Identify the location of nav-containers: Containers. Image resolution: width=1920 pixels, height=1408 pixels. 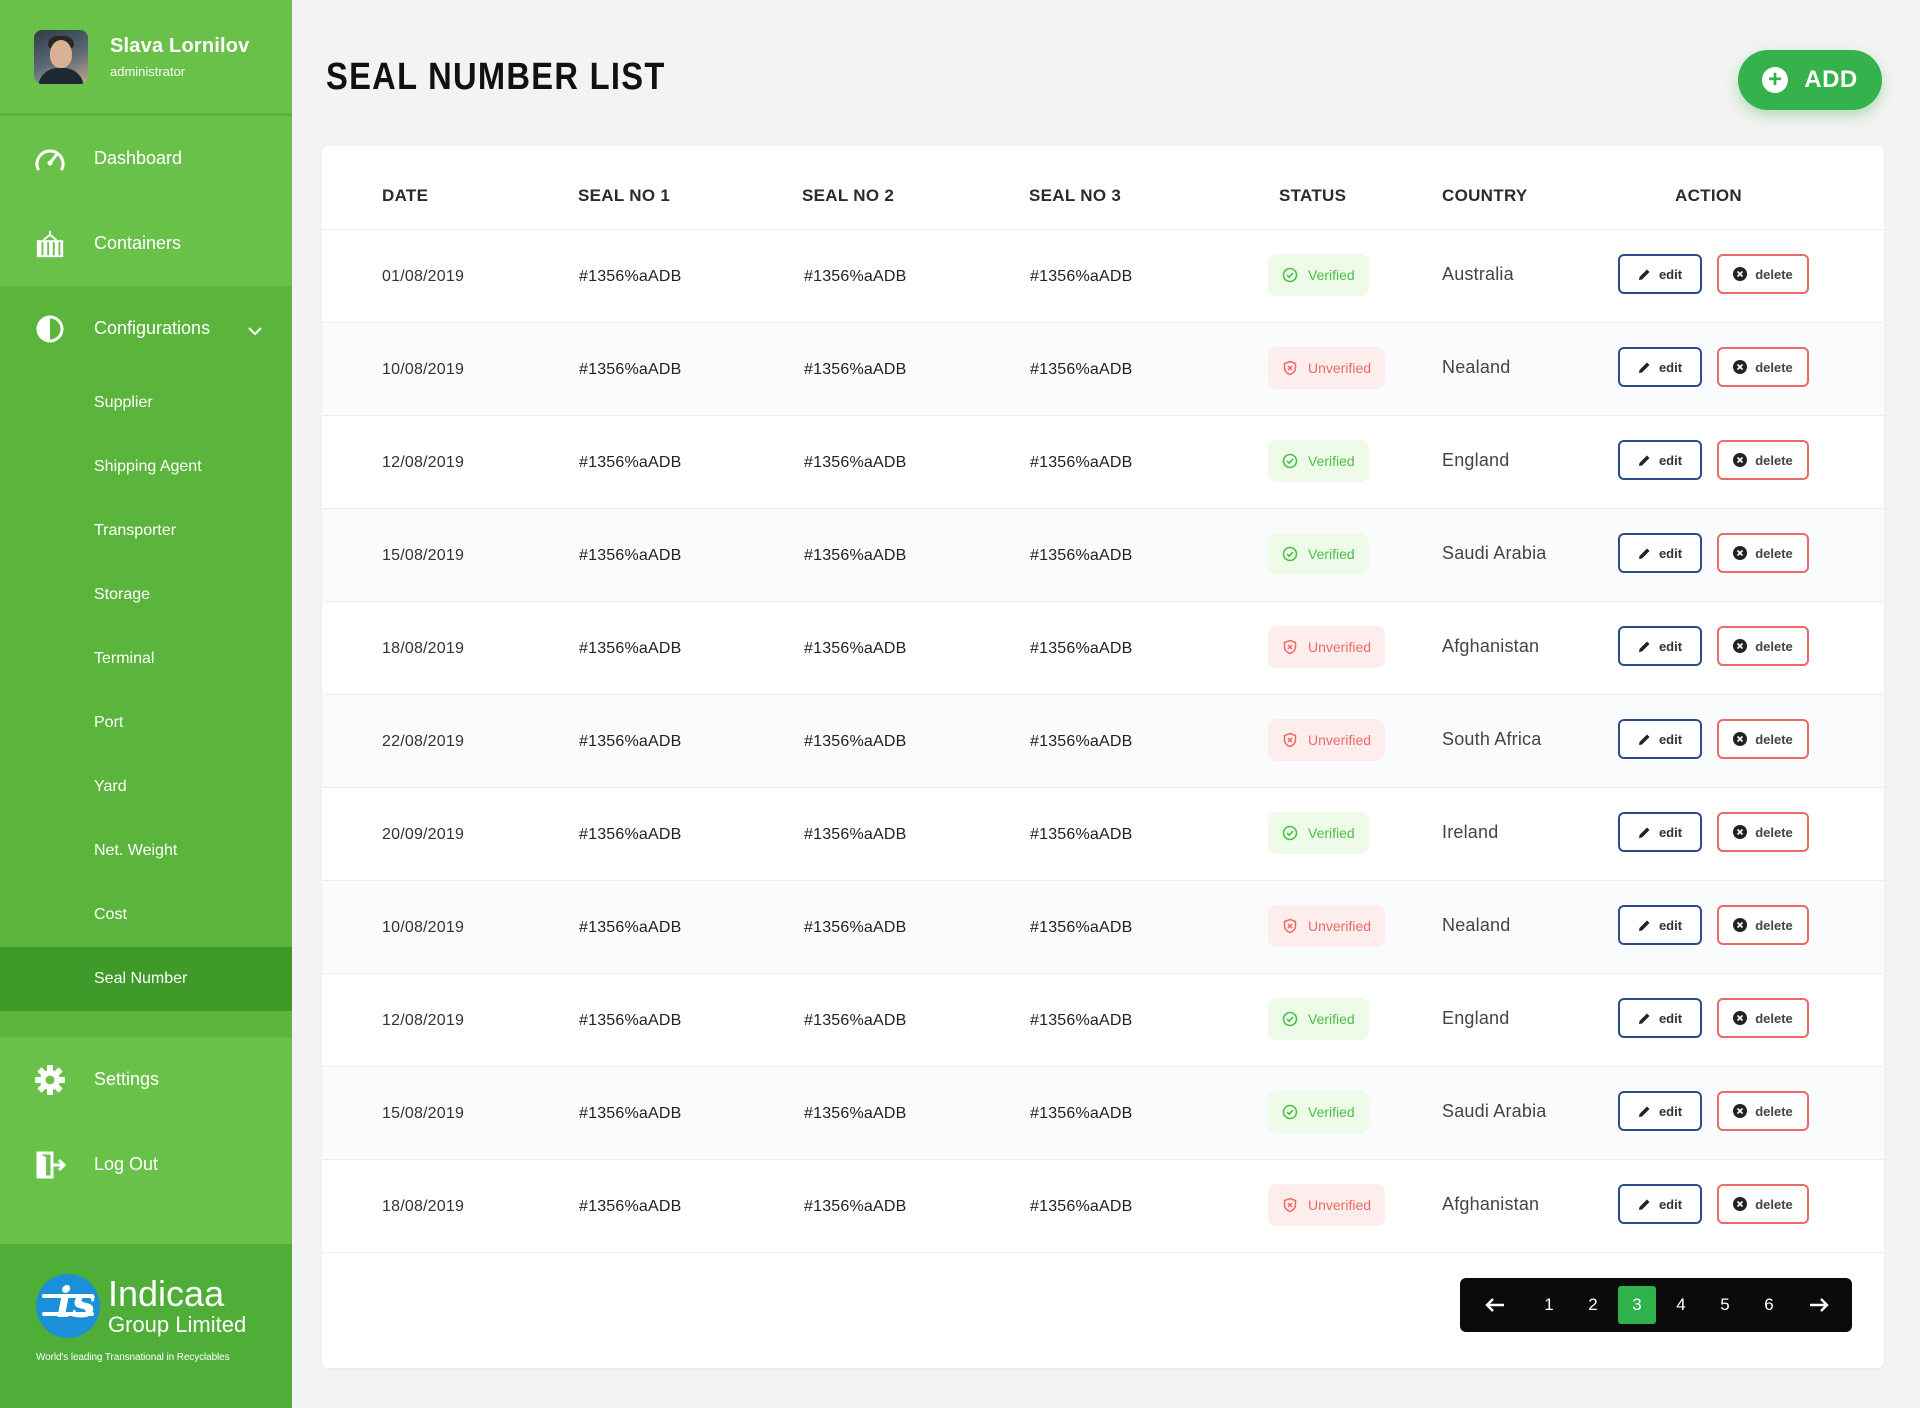
(146, 243).